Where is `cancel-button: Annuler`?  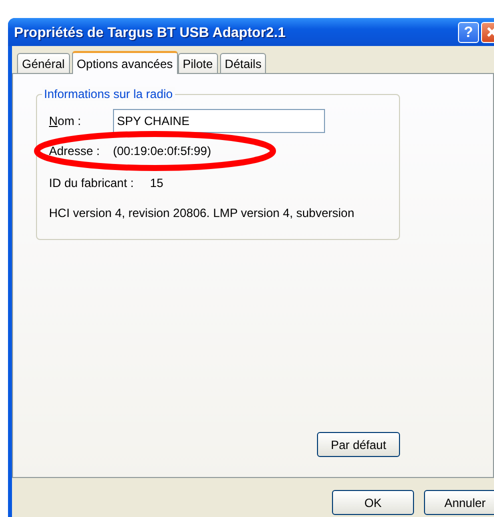 cancel-button: Annuler is located at coordinates (459, 502).